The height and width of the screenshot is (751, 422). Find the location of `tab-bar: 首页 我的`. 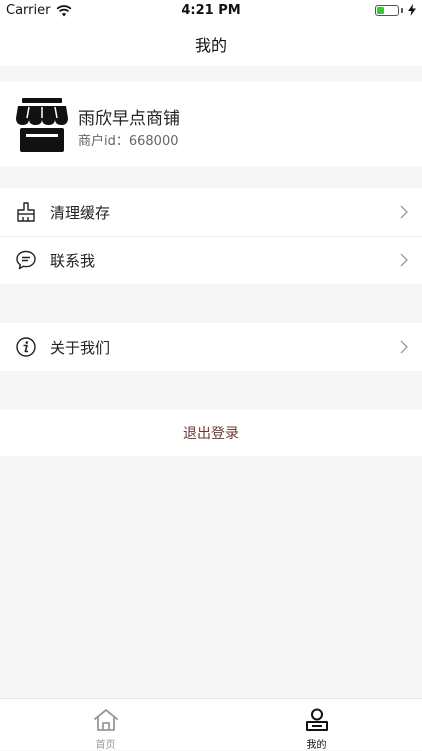

tab-bar: 首页 我的 is located at coordinates (211, 724).